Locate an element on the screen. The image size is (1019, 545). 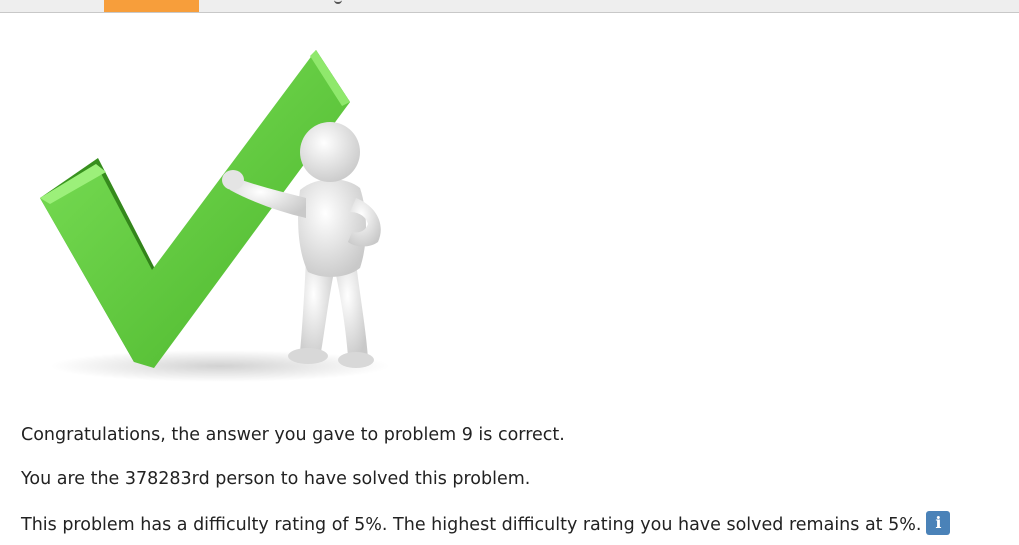
figure-right-leg is located at coordinates (351, 310).